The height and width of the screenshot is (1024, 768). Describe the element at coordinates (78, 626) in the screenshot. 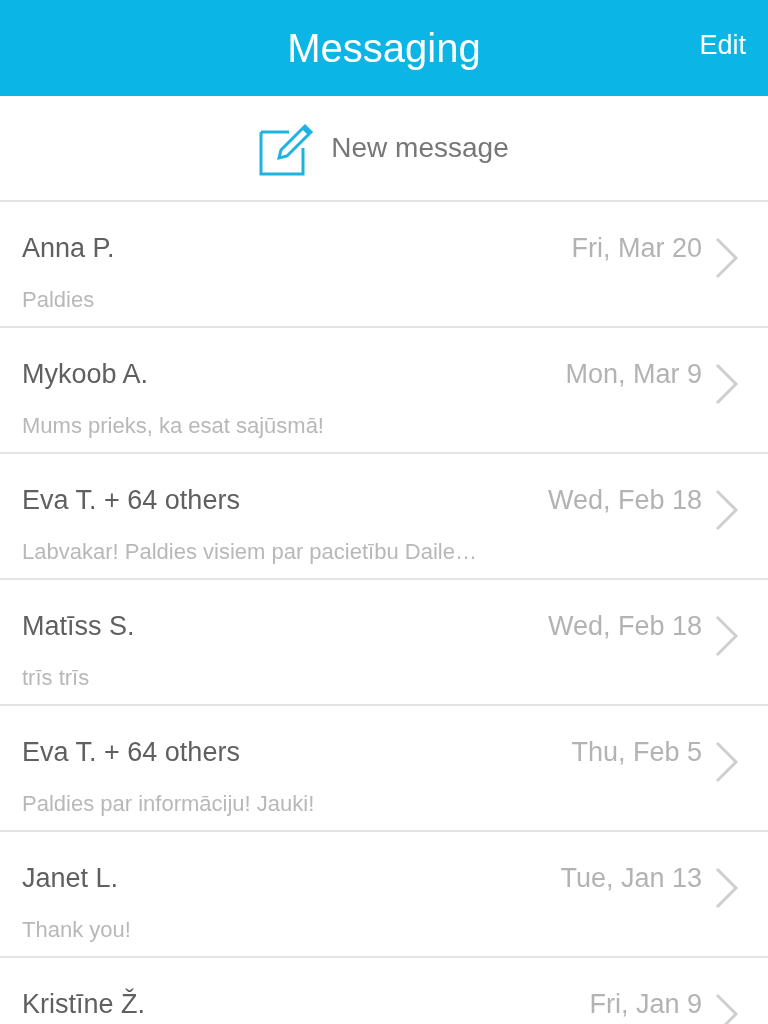

I see `contact-name: Matīss S.` at that location.